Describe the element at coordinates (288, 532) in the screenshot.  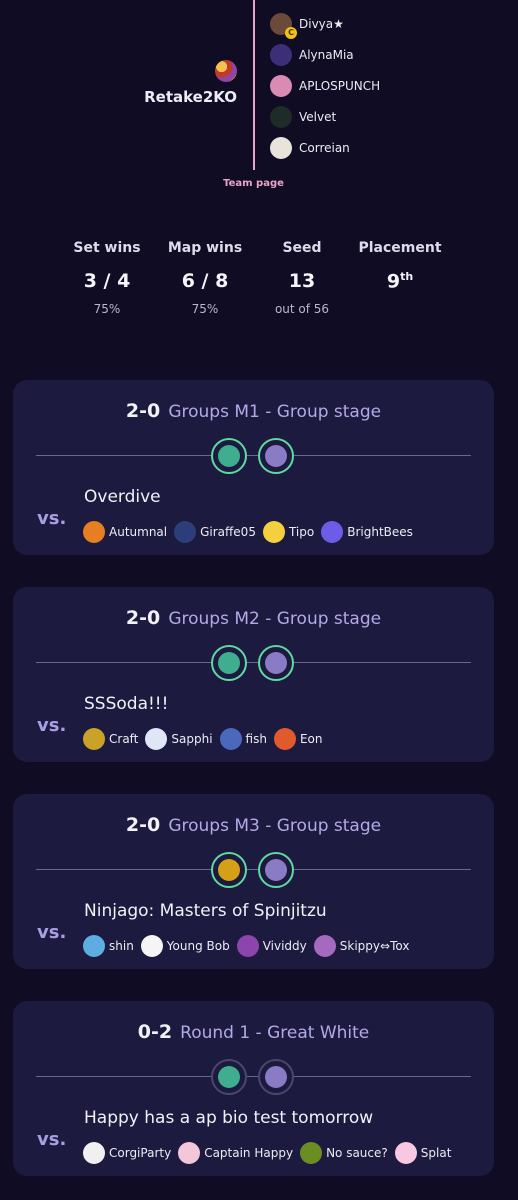
I see `opponent-player: Tipo` at that location.